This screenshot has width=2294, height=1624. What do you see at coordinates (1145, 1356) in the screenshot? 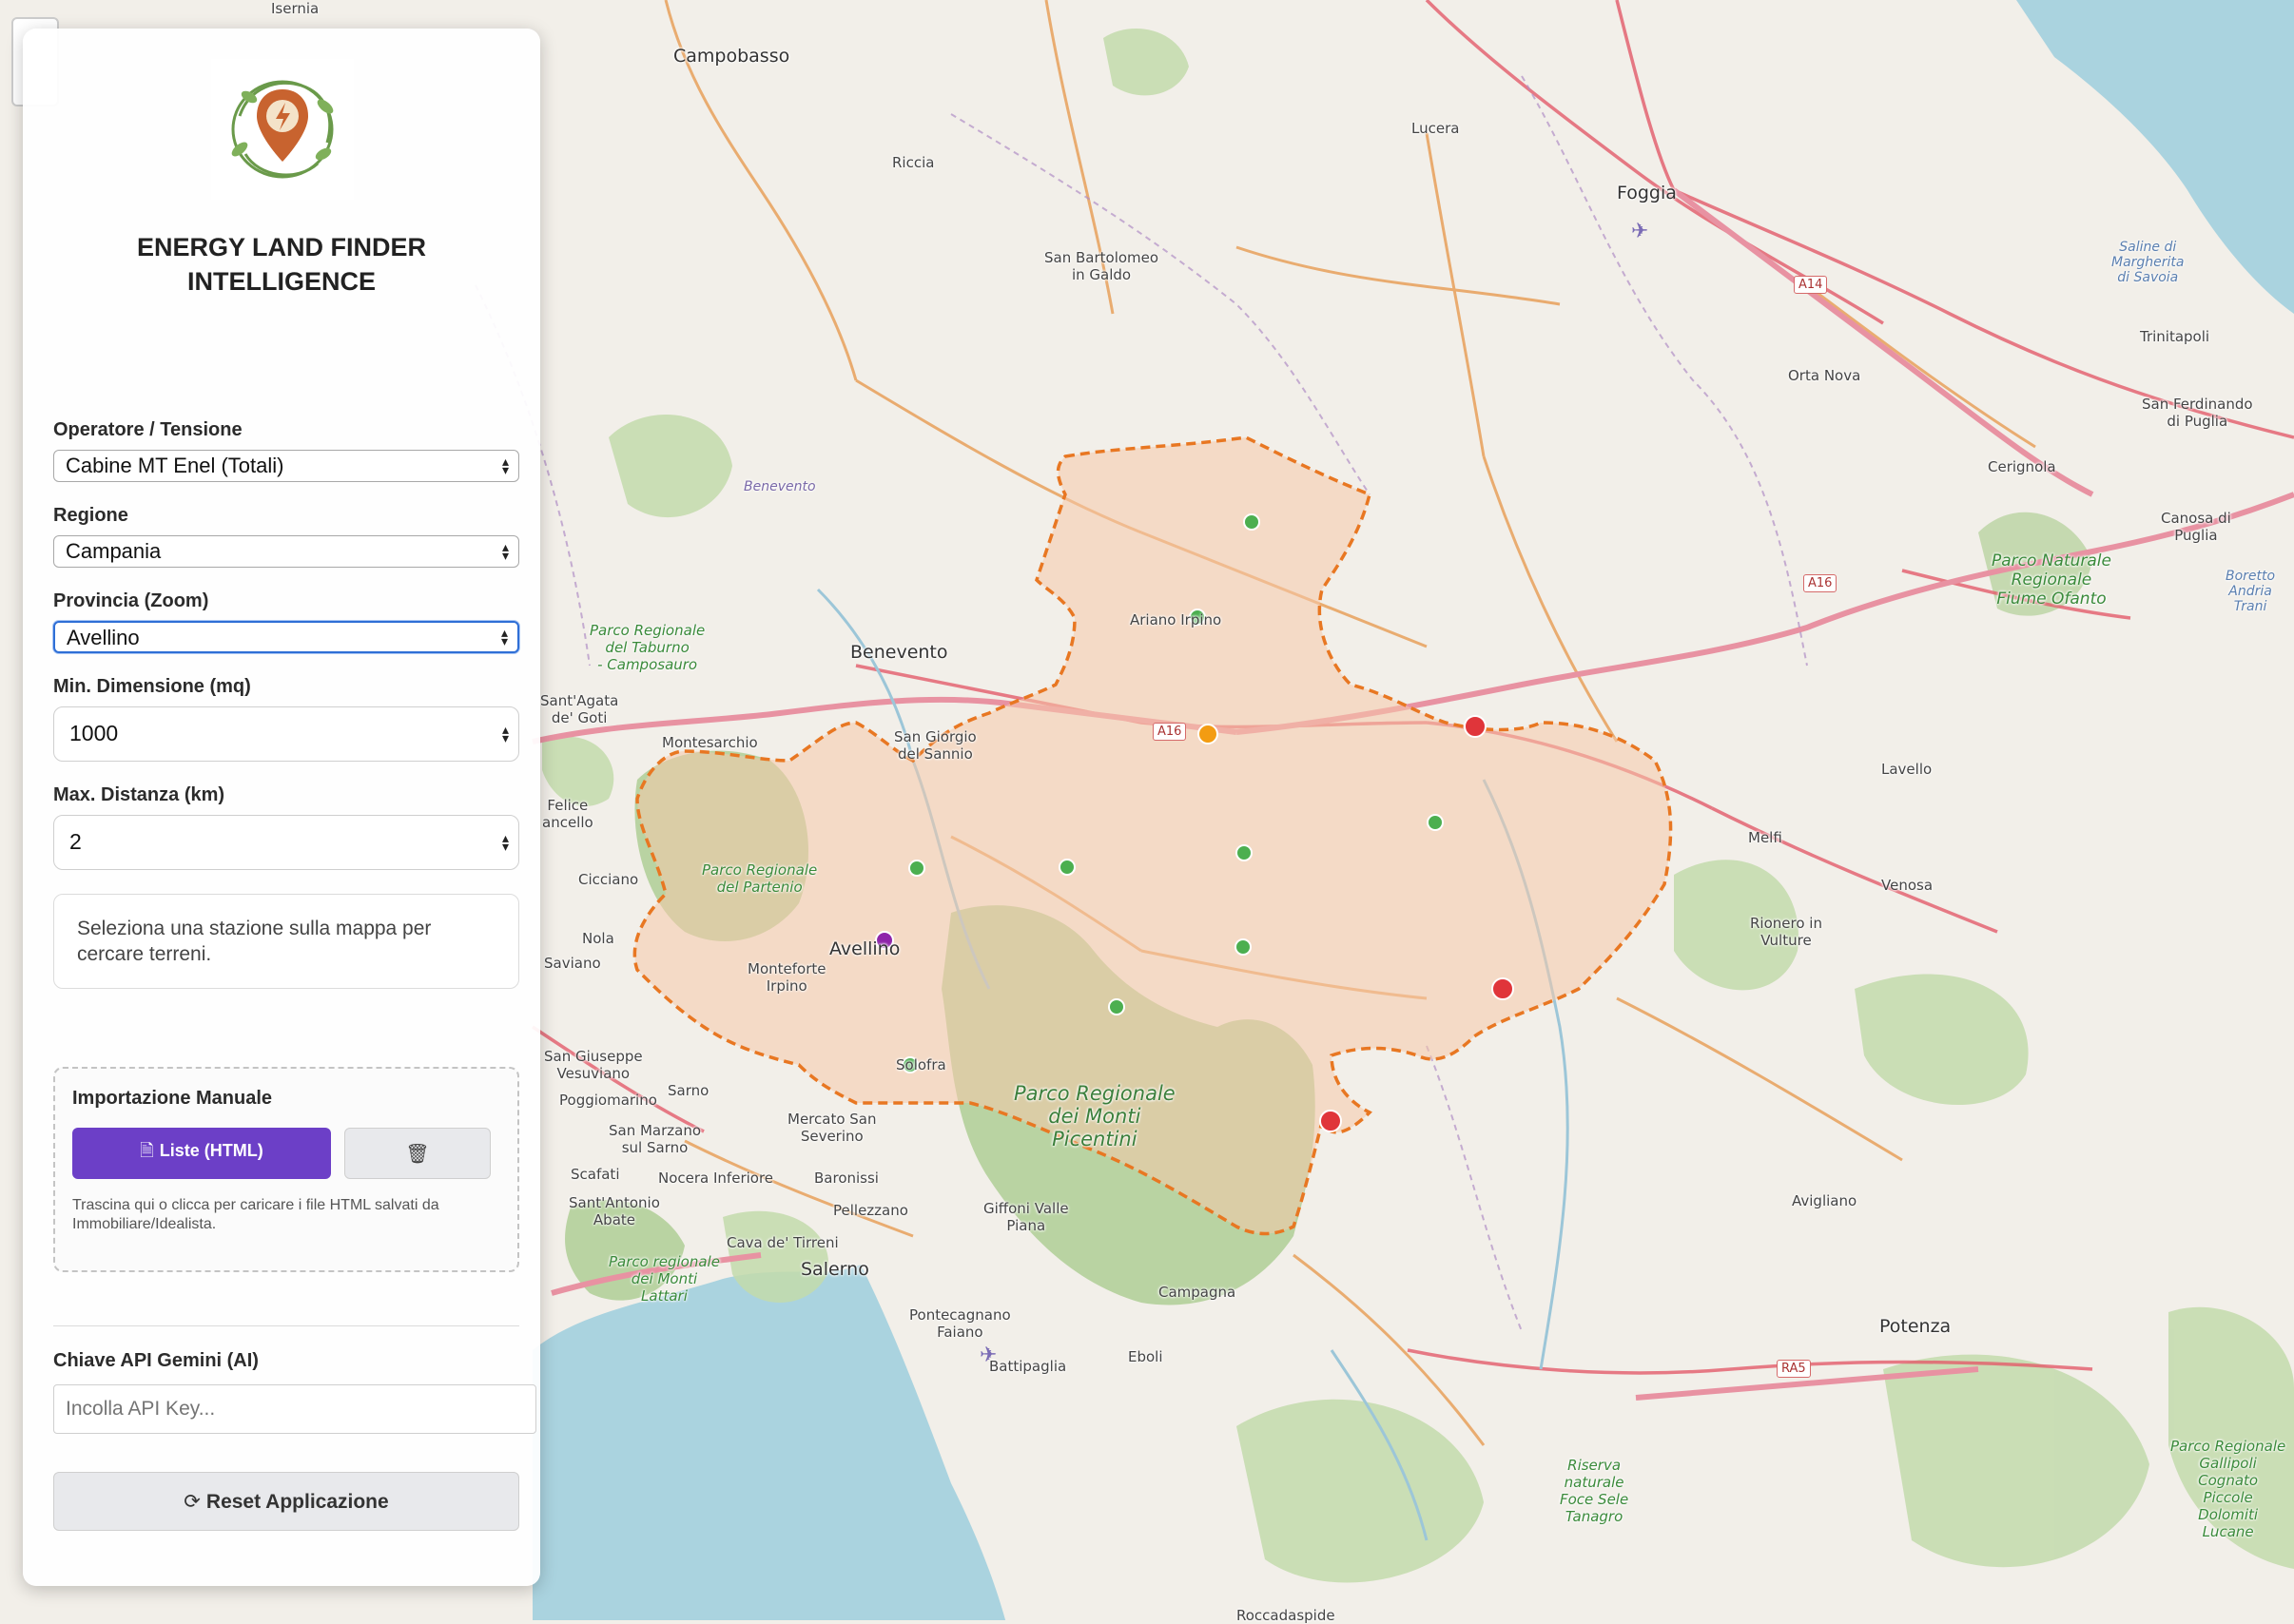
I see `place-label: Eboli` at bounding box center [1145, 1356].